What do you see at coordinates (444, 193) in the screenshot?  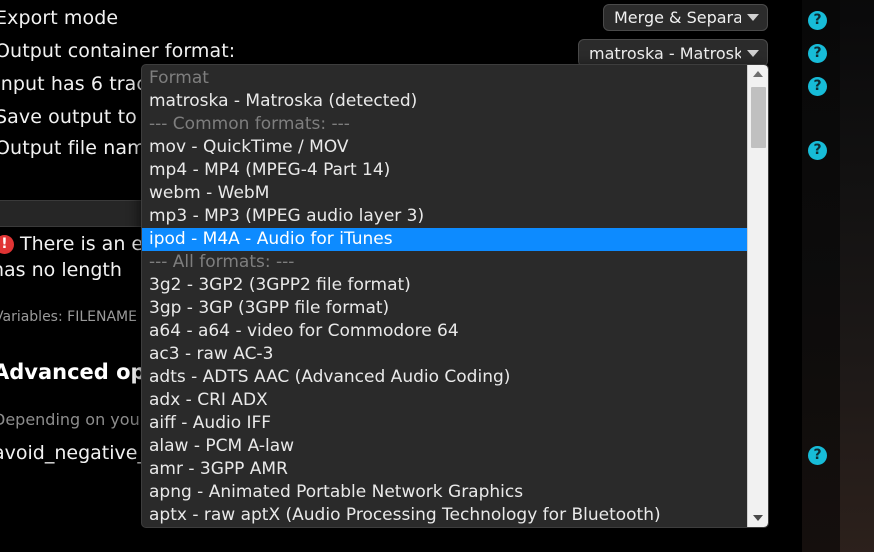 I see `dropdown-option: webm - WebM` at bounding box center [444, 193].